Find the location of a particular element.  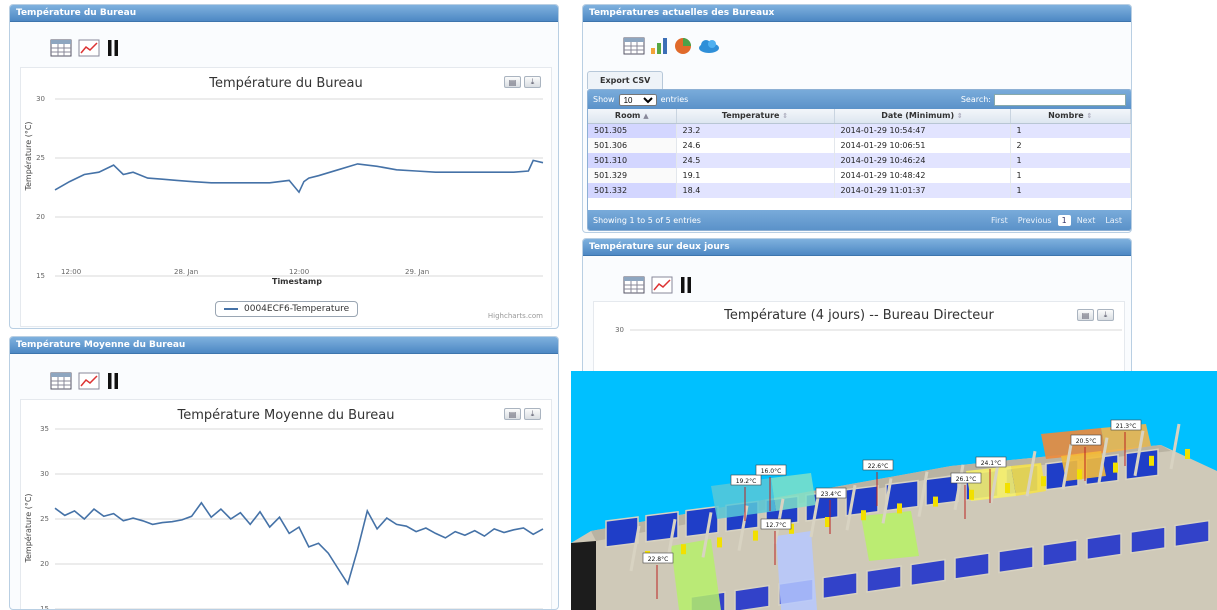

cloud-icon is located at coordinates (709, 48).